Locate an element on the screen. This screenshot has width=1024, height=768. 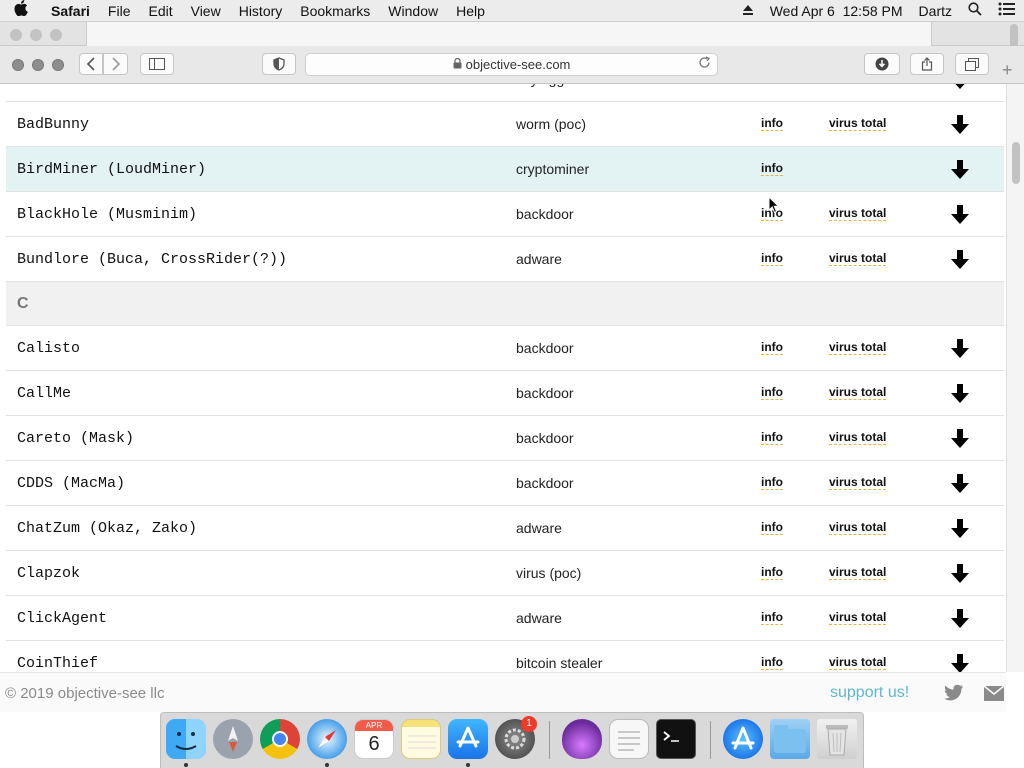
launchpad-icon is located at coordinates (233, 739).